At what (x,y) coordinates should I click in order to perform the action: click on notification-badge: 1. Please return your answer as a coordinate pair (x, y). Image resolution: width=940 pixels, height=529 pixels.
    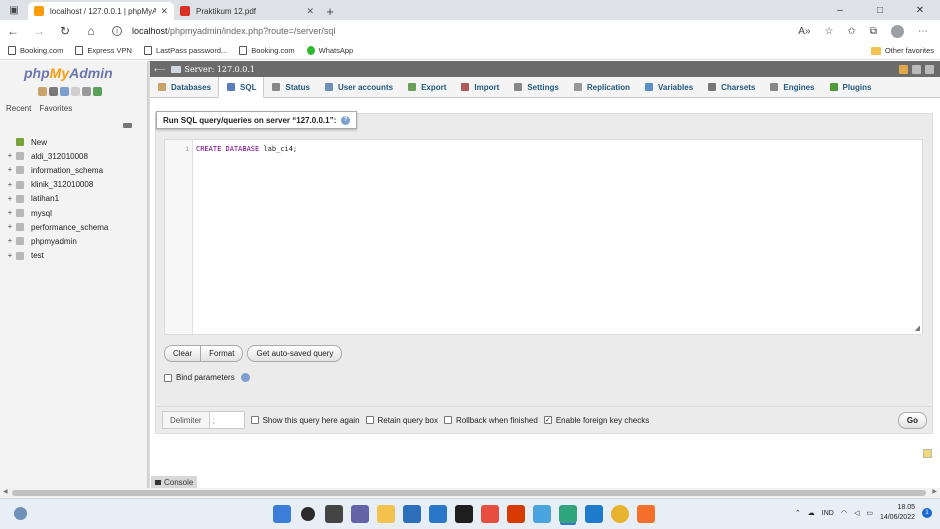
    Looking at the image, I should click on (927, 513).